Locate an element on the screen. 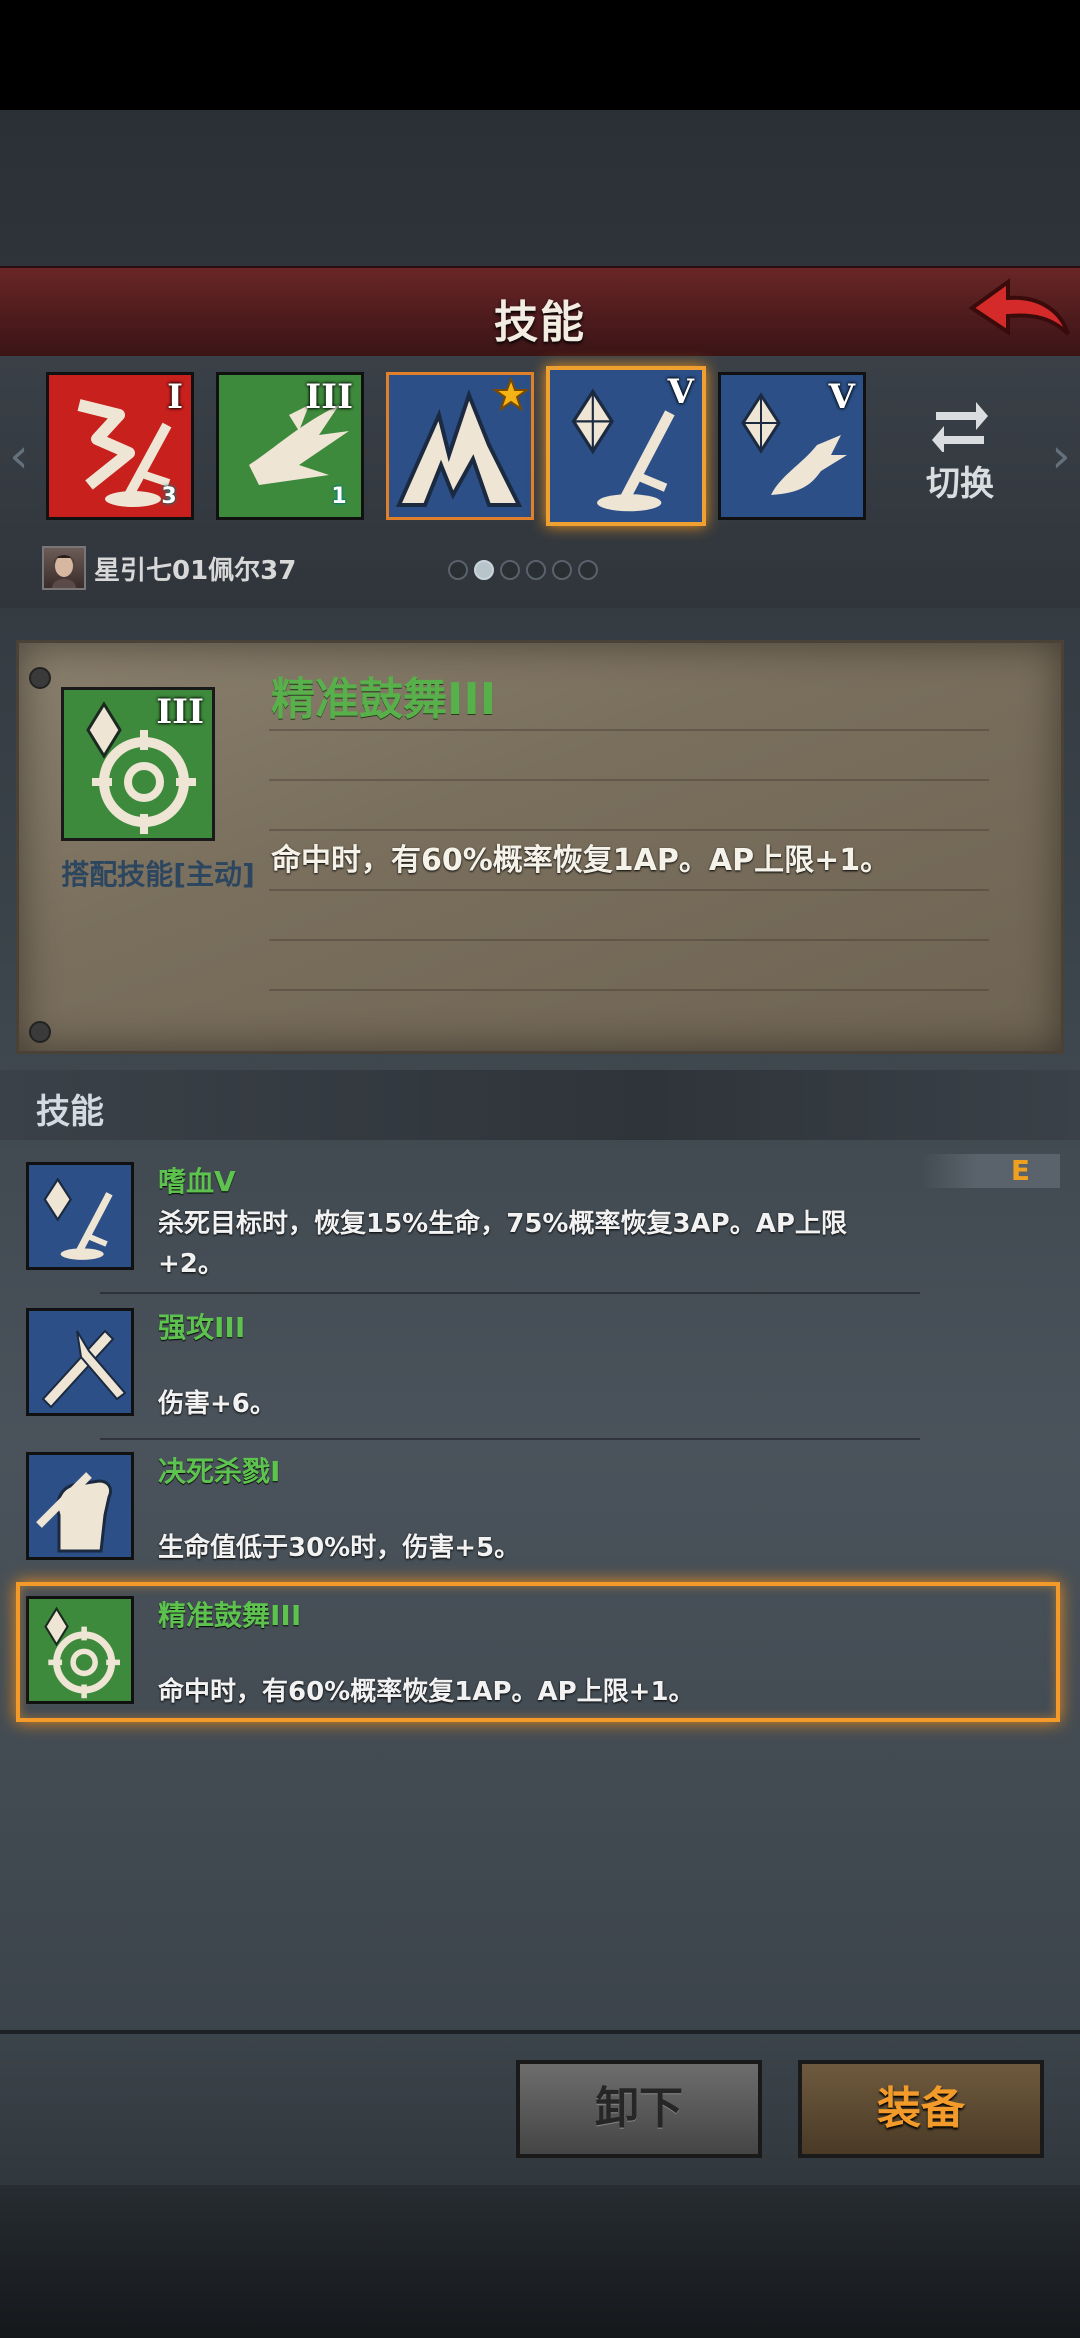  skill-list-item: 决死杀戮I 生命值低于30%时，伤害+5。 is located at coordinates (540, 1514).